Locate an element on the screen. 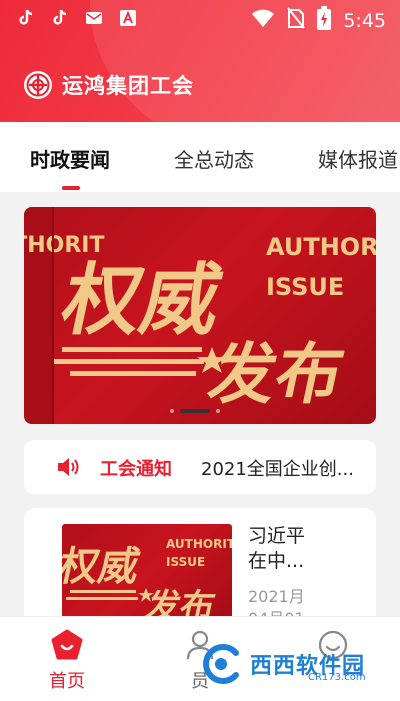  status-bar: 5:45 is located at coordinates (200, 18).